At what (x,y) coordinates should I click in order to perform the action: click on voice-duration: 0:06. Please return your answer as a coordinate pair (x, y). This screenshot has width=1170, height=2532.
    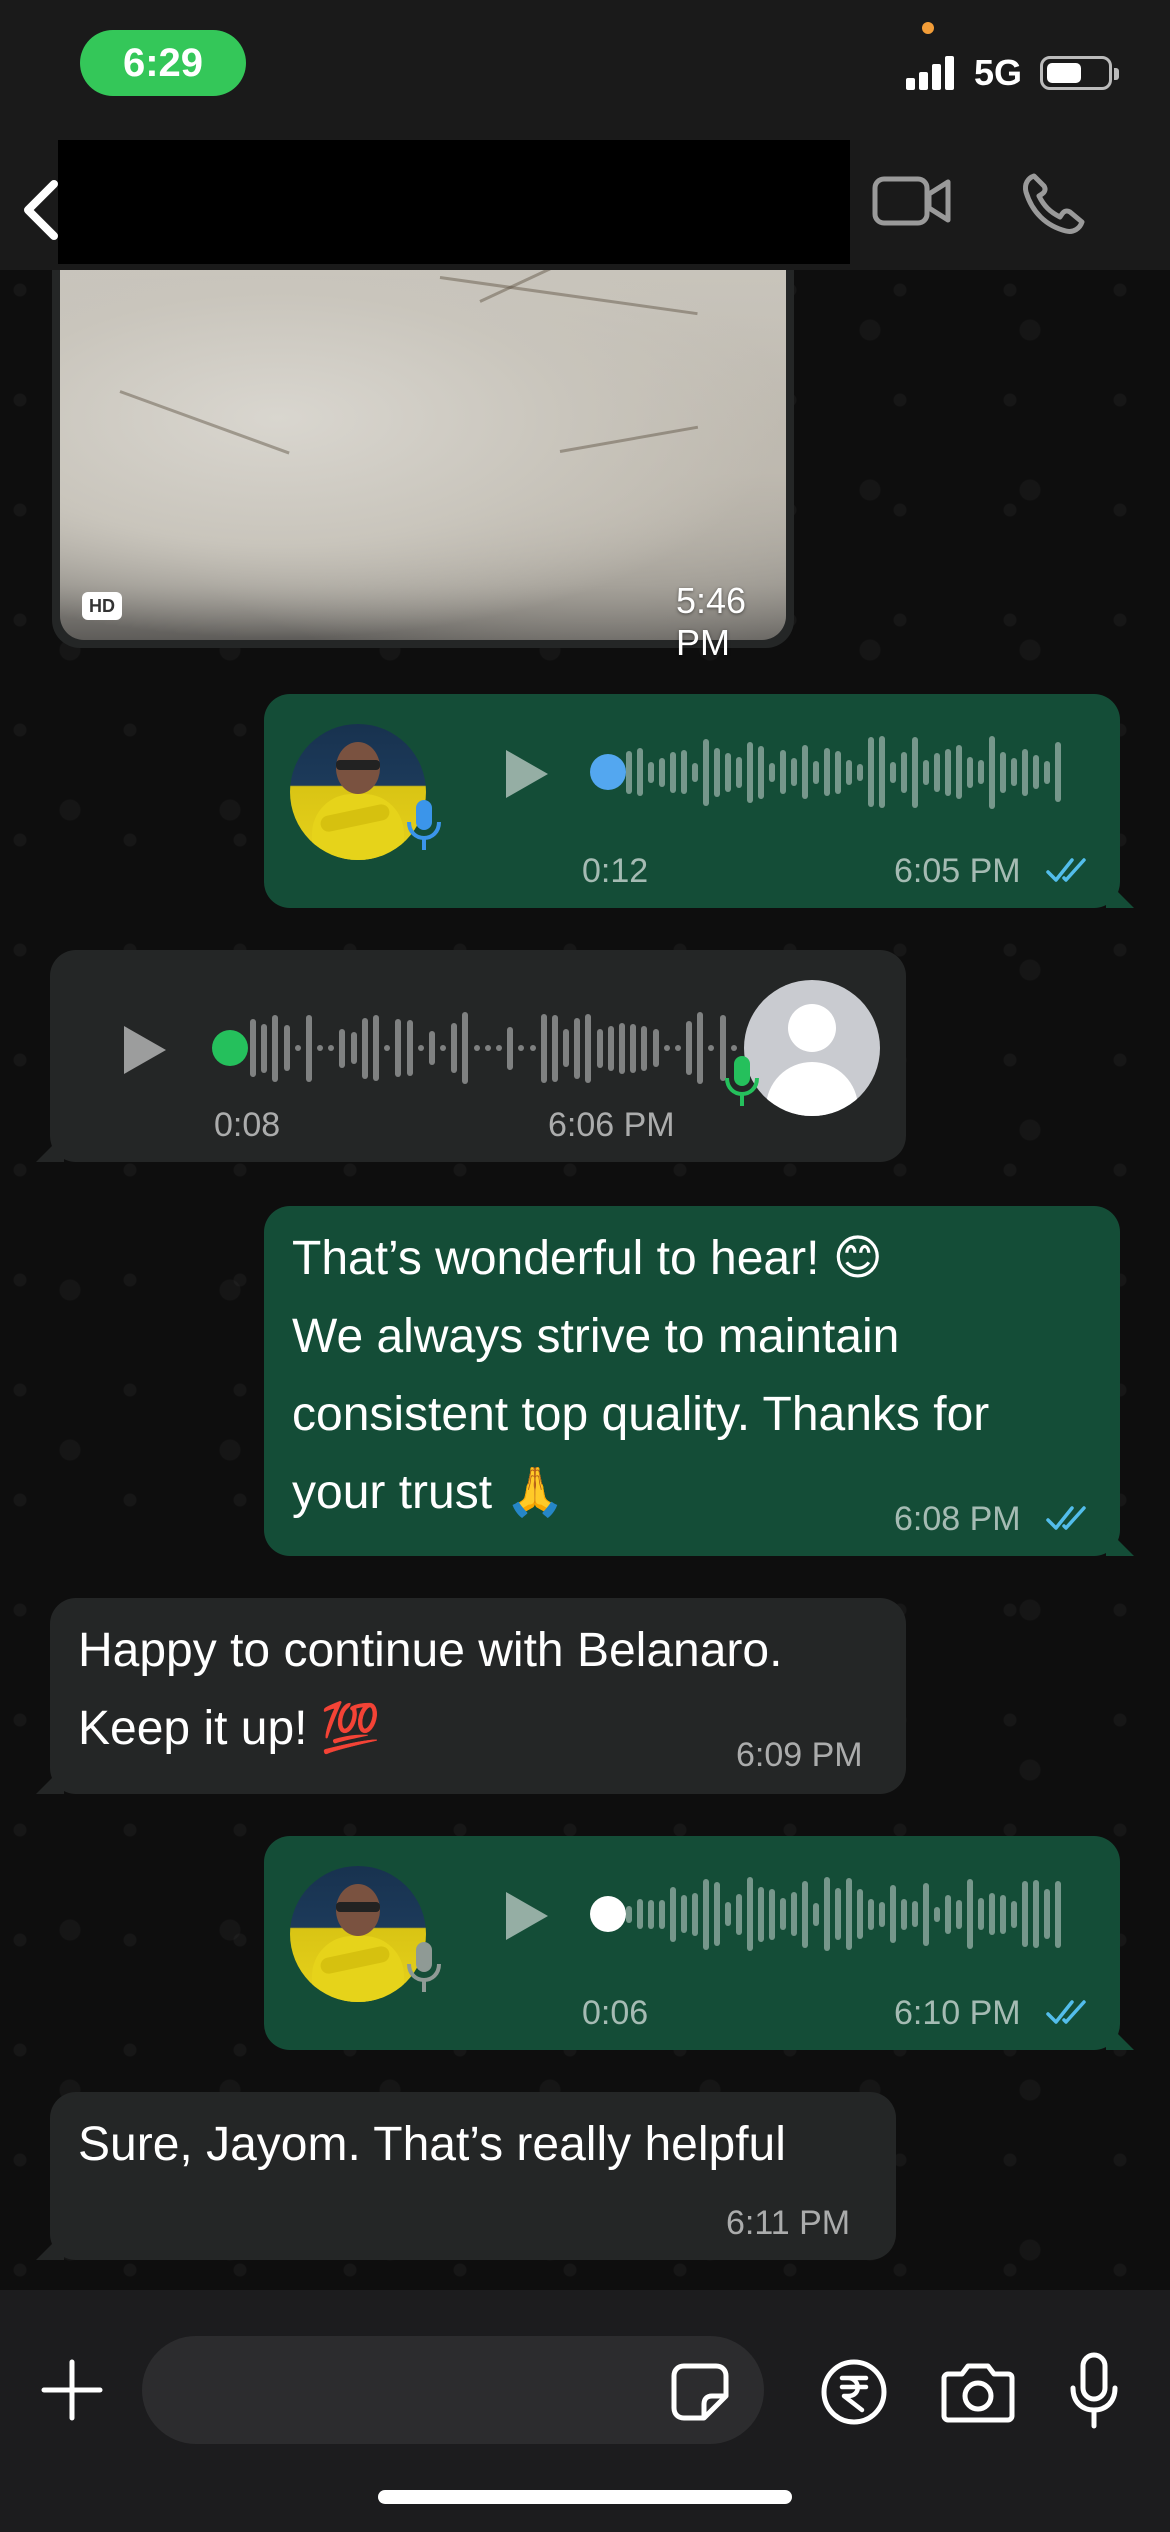
    Looking at the image, I should click on (615, 2013).